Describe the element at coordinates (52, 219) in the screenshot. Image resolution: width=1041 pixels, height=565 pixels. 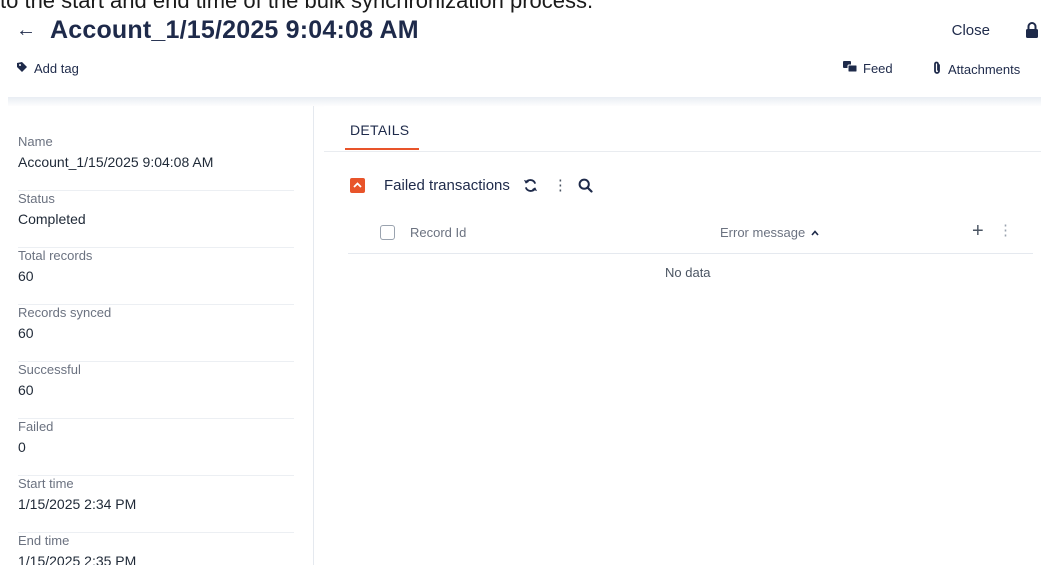
I see `field-value: Completed` at that location.